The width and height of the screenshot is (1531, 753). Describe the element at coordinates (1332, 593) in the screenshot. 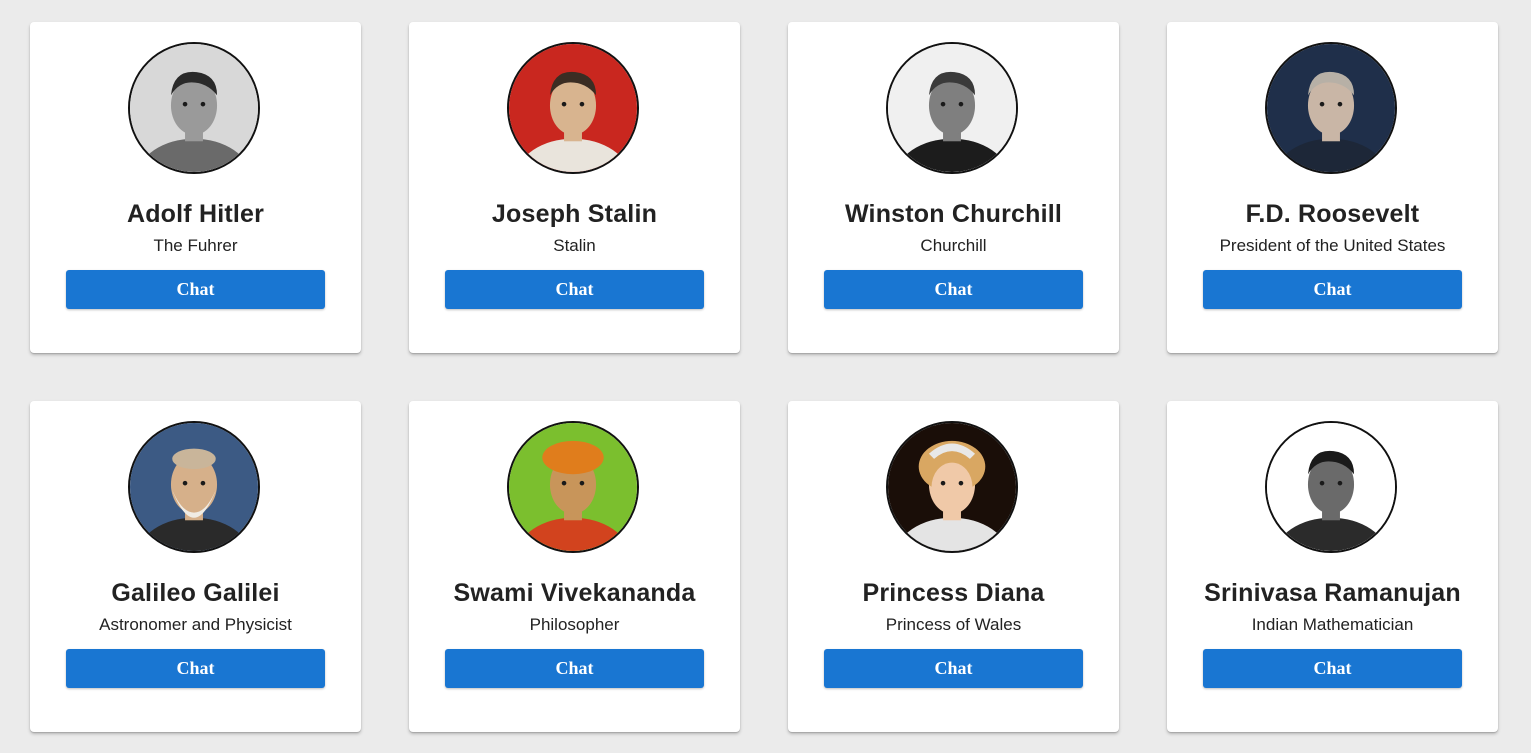

I see `persona-name: Srinivasa Ramanujan` at that location.